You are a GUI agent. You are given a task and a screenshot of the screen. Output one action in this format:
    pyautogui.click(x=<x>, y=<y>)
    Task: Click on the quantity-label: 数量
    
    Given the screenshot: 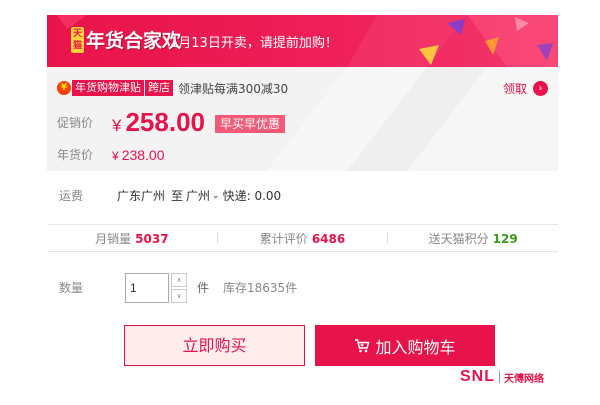 What is the action you would take?
    pyautogui.click(x=71, y=288)
    